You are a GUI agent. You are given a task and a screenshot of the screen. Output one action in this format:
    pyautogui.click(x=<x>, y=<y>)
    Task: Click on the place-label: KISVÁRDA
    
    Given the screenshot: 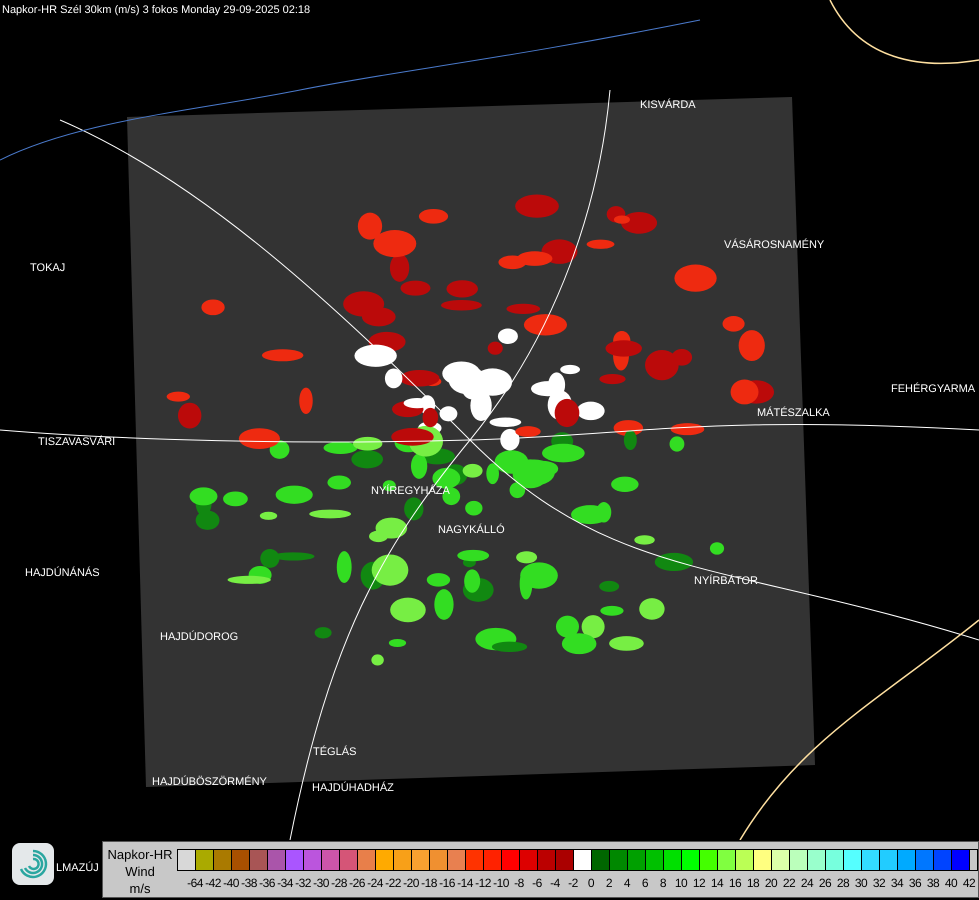 What is the action you would take?
    pyautogui.click(x=668, y=105)
    